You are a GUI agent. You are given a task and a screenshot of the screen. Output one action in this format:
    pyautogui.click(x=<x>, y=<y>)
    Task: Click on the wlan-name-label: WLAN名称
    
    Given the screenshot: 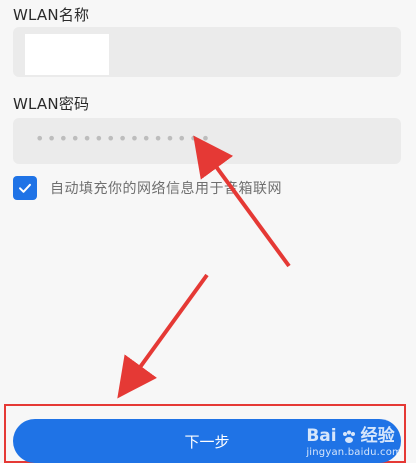 What is the action you would take?
    pyautogui.click(x=51, y=15)
    